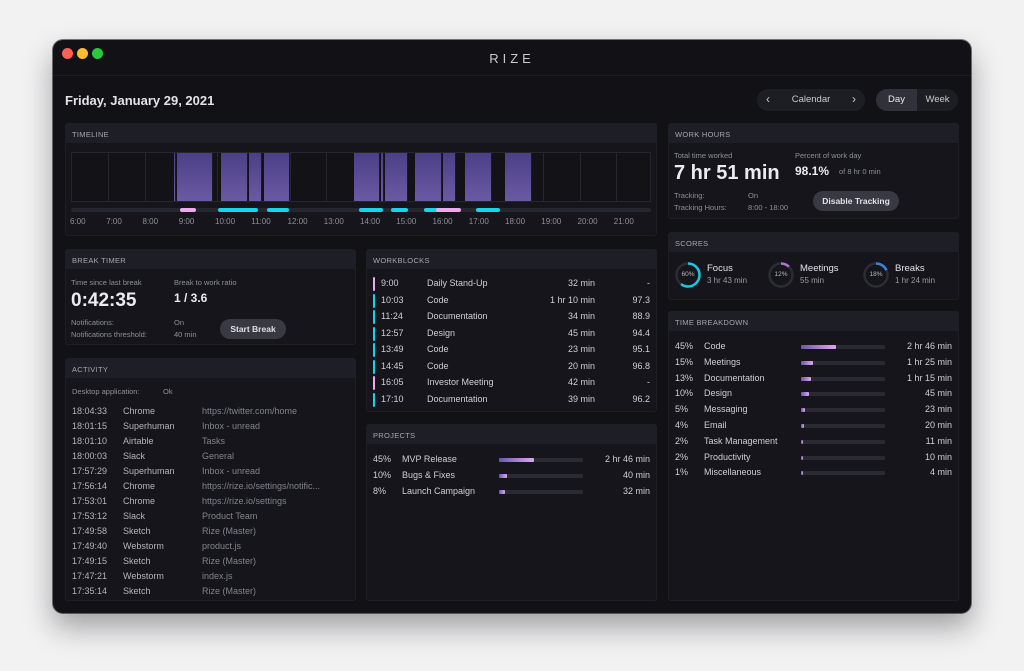 Image resolution: width=1024 pixels, height=671 pixels. Describe the element at coordinates (811, 99) in the screenshot. I see `calendar-button: Calendar` at that location.